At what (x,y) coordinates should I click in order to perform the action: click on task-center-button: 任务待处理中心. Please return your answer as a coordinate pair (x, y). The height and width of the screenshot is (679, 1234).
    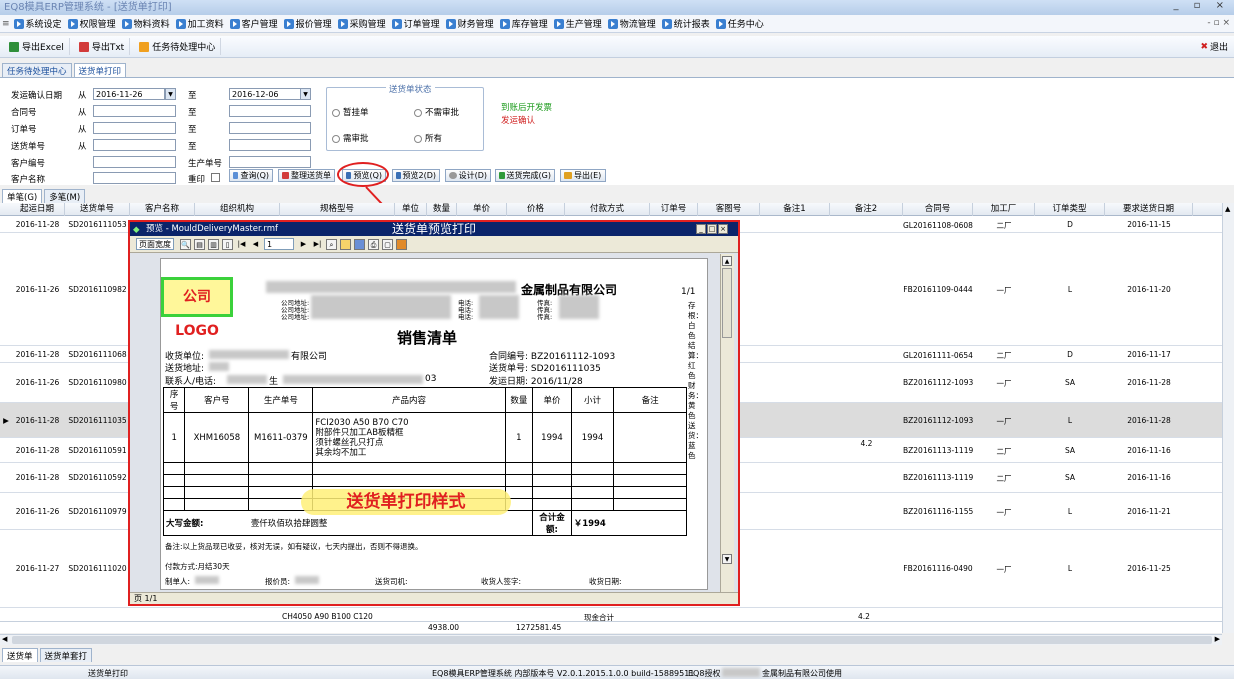
    Looking at the image, I should click on (178, 46).